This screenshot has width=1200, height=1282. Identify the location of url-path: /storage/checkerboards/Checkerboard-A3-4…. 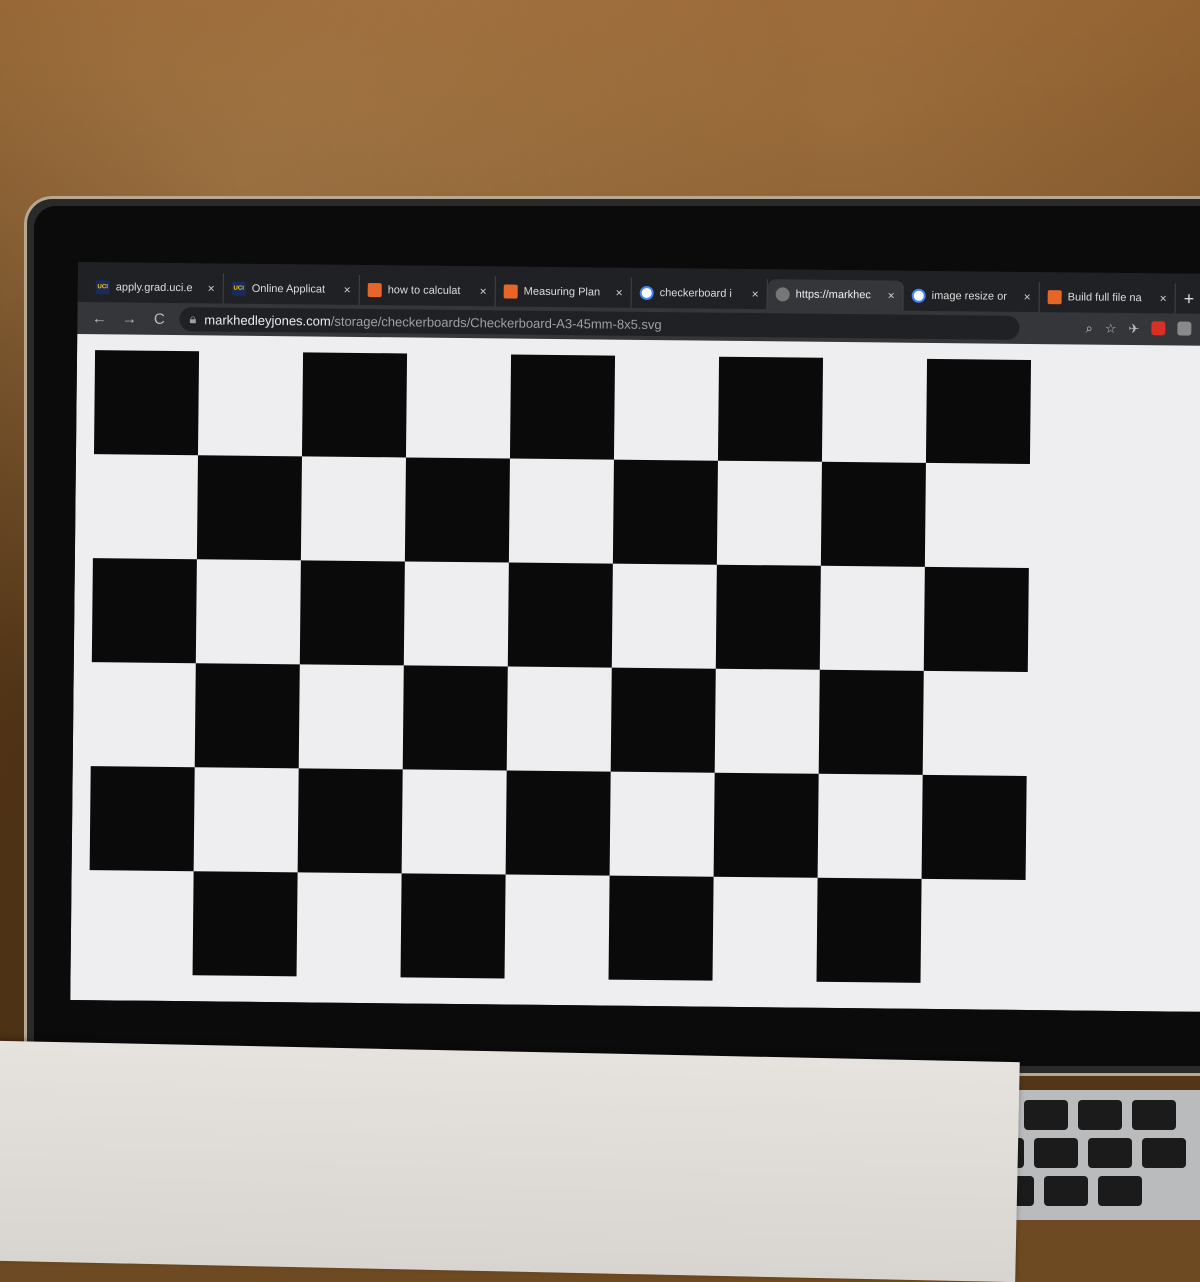
(496, 322).